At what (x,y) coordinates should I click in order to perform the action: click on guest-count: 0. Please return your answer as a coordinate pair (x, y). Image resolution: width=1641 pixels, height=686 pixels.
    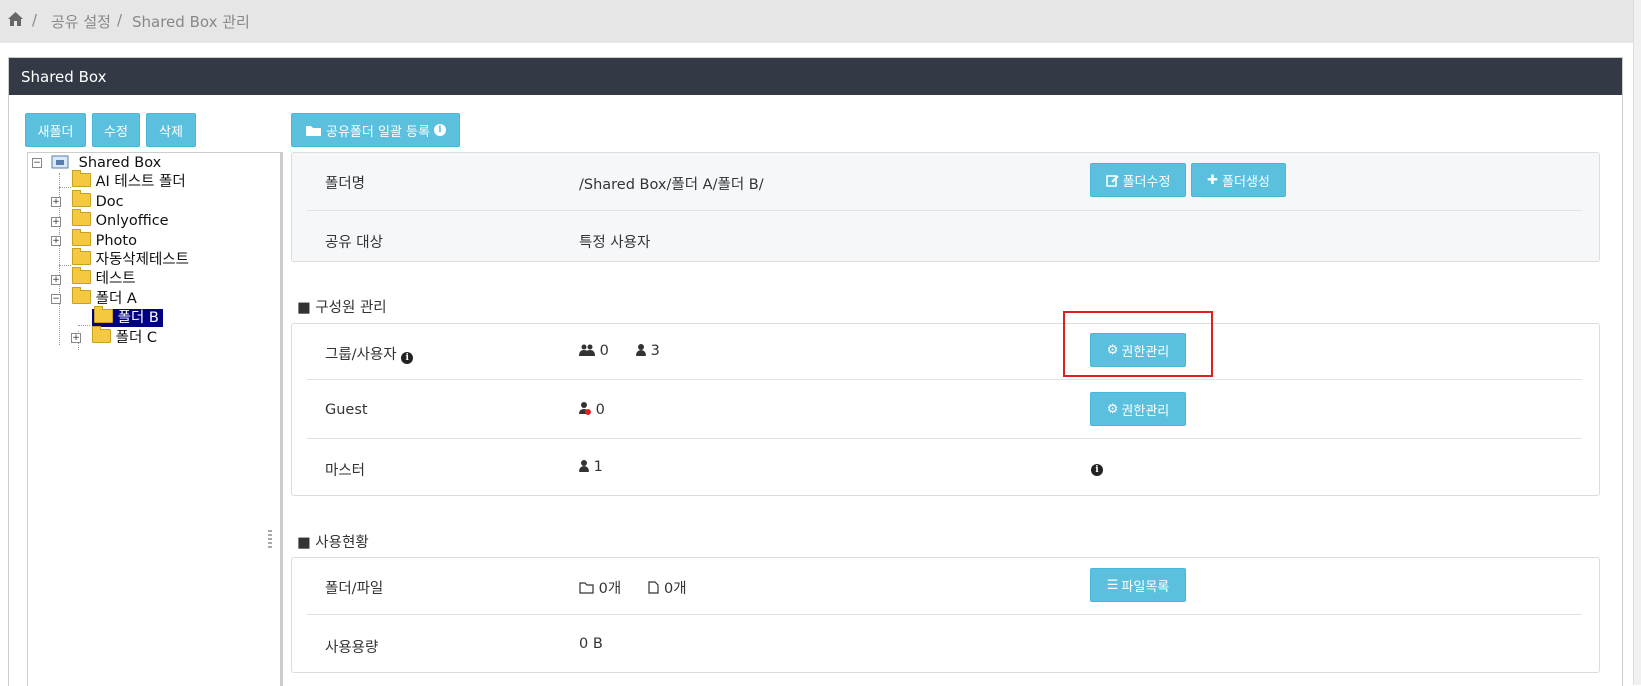
    Looking at the image, I should click on (600, 410).